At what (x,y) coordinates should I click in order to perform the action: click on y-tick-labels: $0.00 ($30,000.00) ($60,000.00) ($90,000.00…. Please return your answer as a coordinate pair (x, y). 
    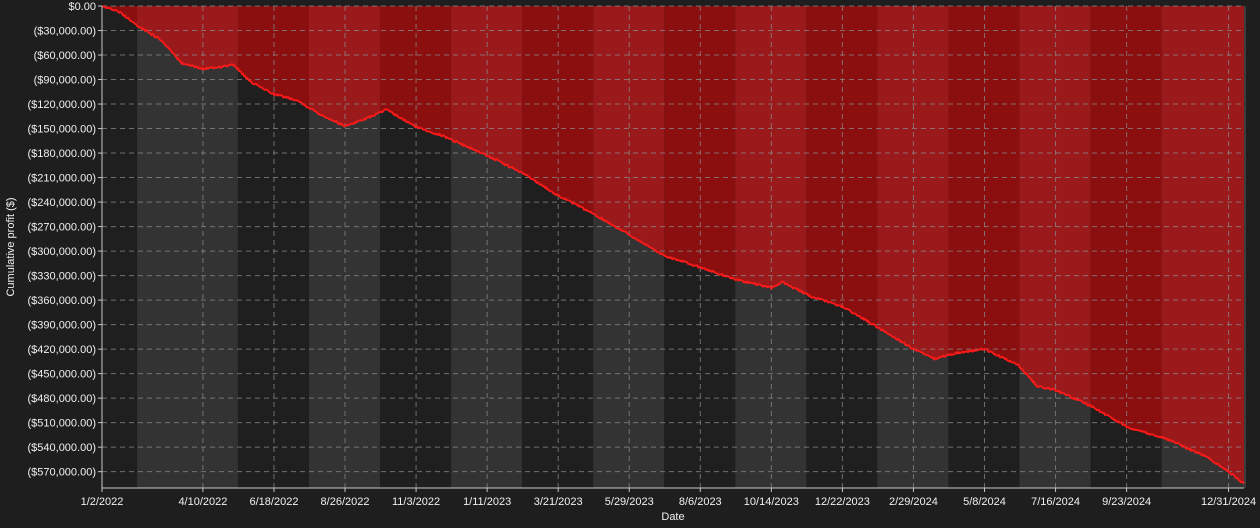
    Looking at the image, I should click on (65, 240).